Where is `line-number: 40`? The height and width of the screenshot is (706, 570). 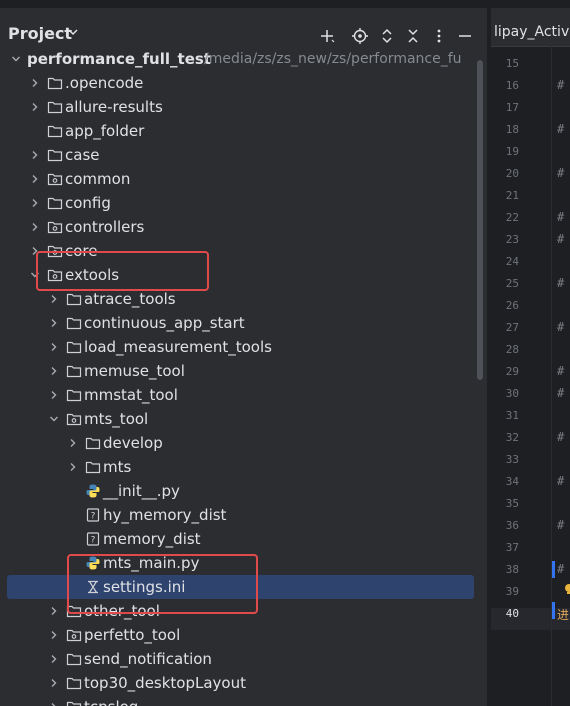
line-number: 40 is located at coordinates (512, 613).